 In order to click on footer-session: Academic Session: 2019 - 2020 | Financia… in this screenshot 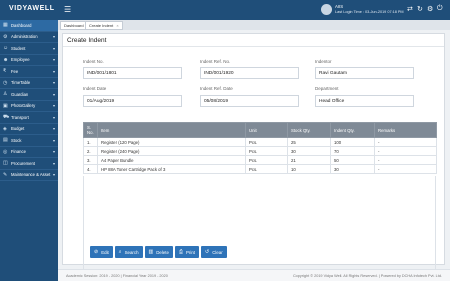, I will do `click(117, 276)`.